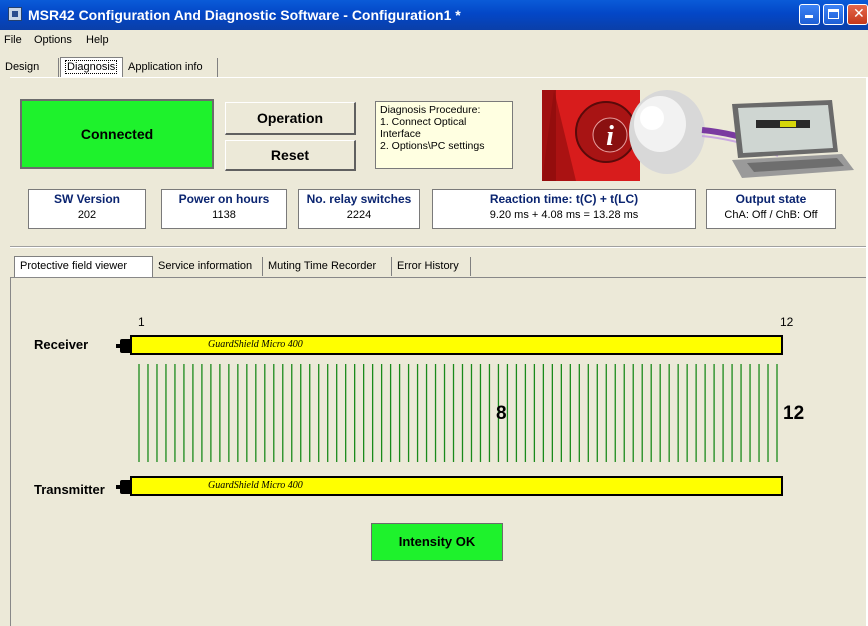  I want to click on output-state-value: ChA: Off / ChB: Off, so click(771, 215).